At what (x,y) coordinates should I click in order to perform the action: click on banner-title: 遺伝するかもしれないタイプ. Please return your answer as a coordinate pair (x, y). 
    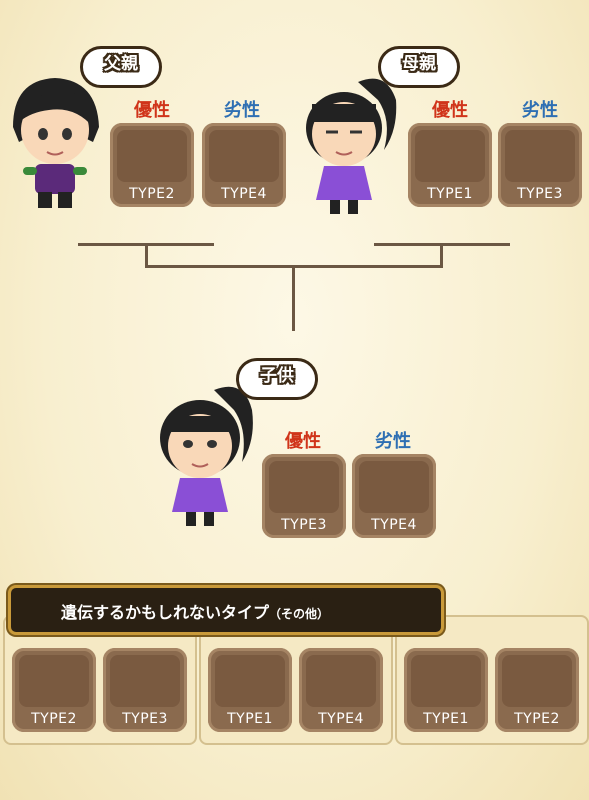
    Looking at the image, I should click on (165, 612).